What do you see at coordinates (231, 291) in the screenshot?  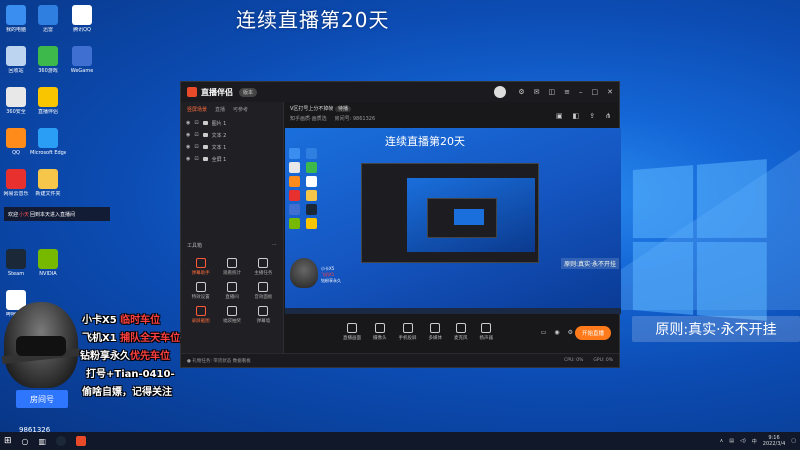 I see `tool-room: 直播间` at bounding box center [231, 291].